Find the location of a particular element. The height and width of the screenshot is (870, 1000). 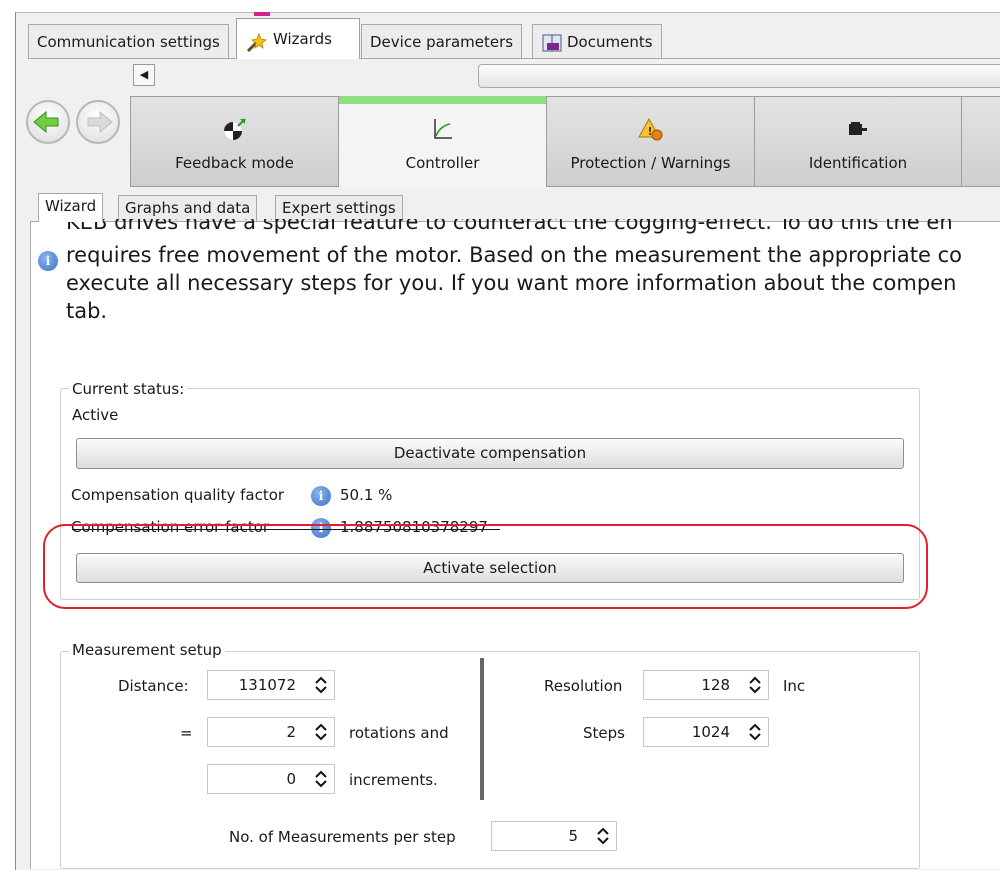

tab-communication-settings: Communication settings is located at coordinates (128, 41).